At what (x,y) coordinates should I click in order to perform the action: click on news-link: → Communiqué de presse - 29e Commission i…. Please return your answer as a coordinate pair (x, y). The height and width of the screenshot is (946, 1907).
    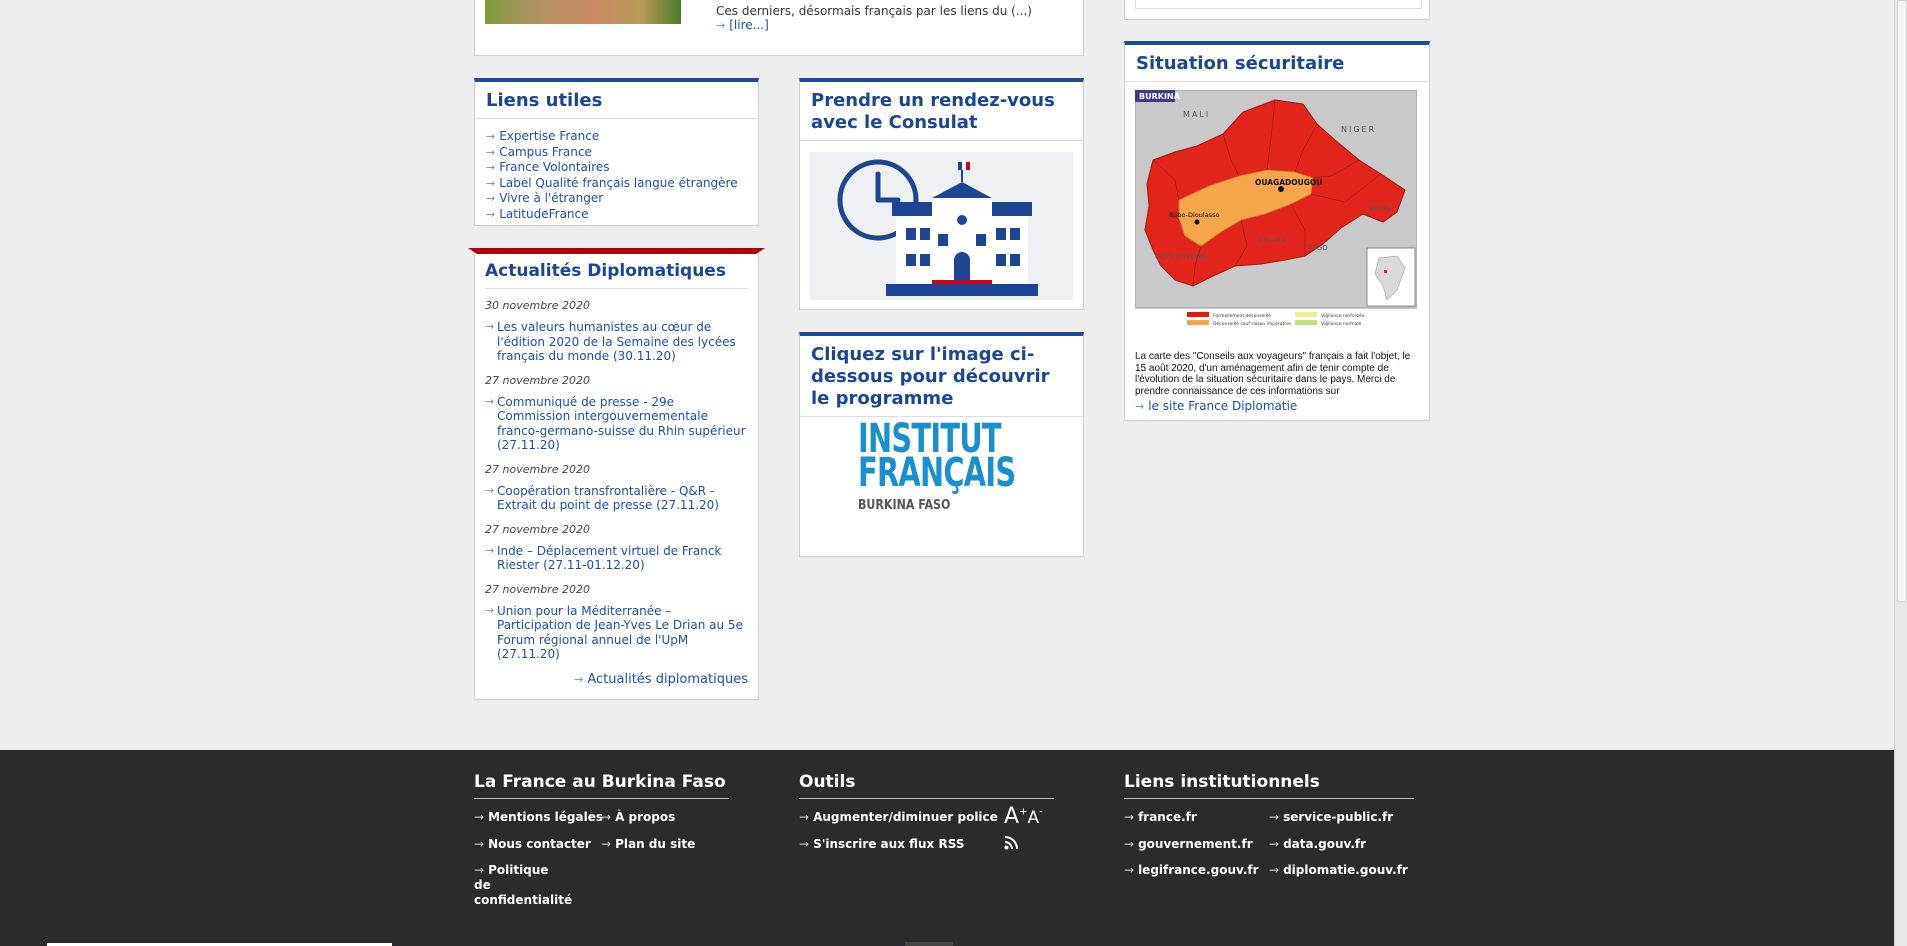
    Looking at the image, I should click on (616, 424).